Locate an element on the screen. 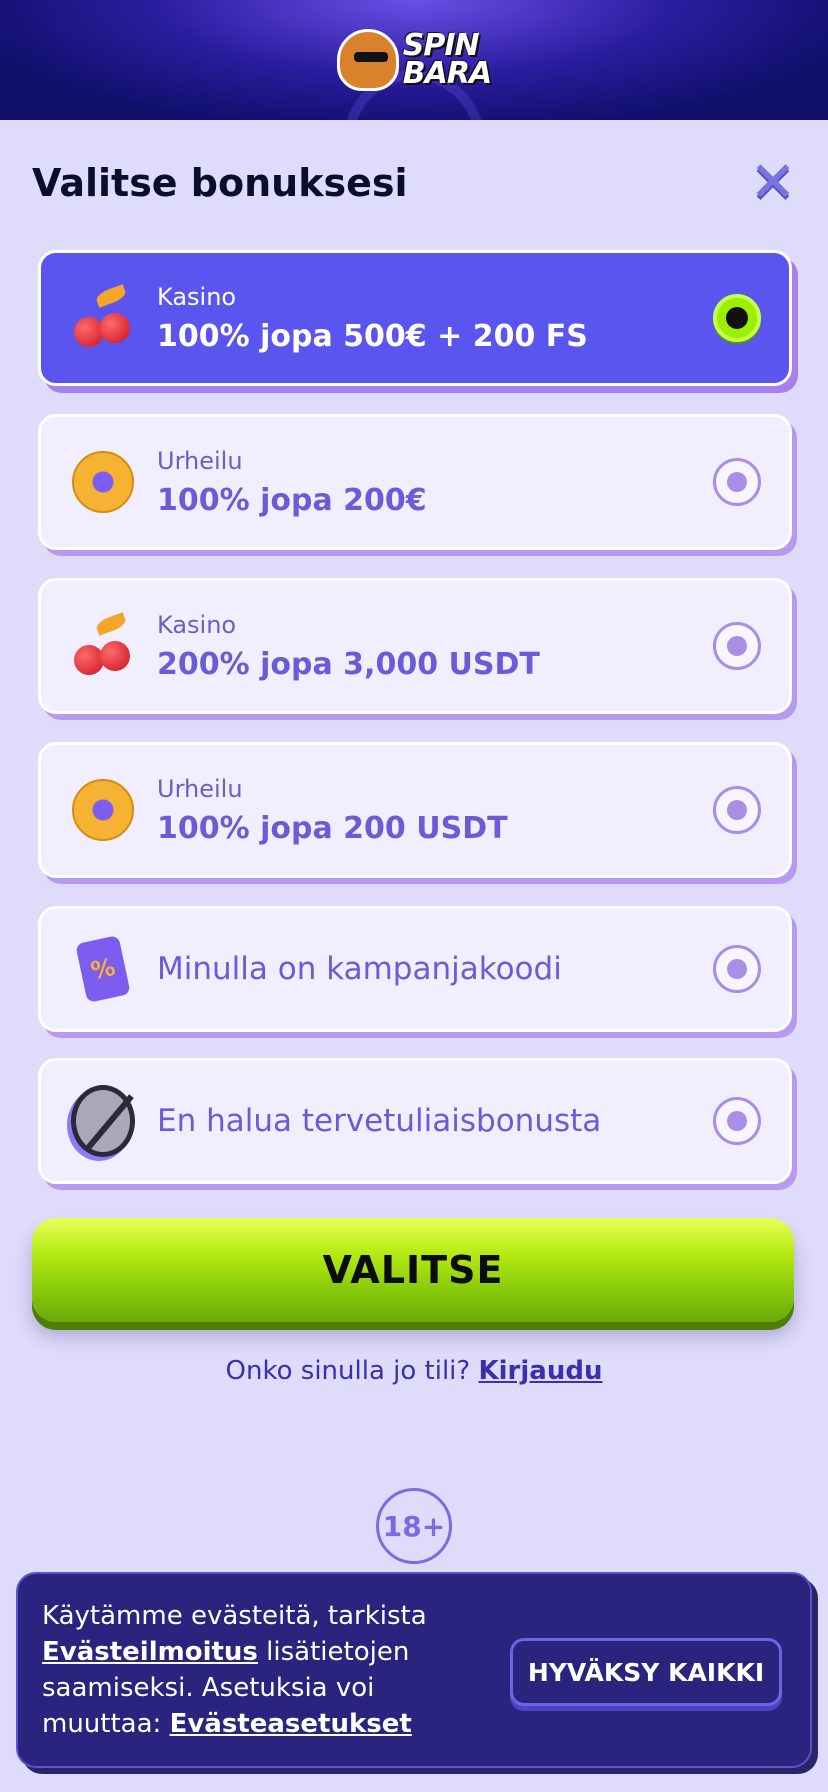  bonus-option-promo-code: % Minulla on kampanjakoodi is located at coordinates (415, 969).